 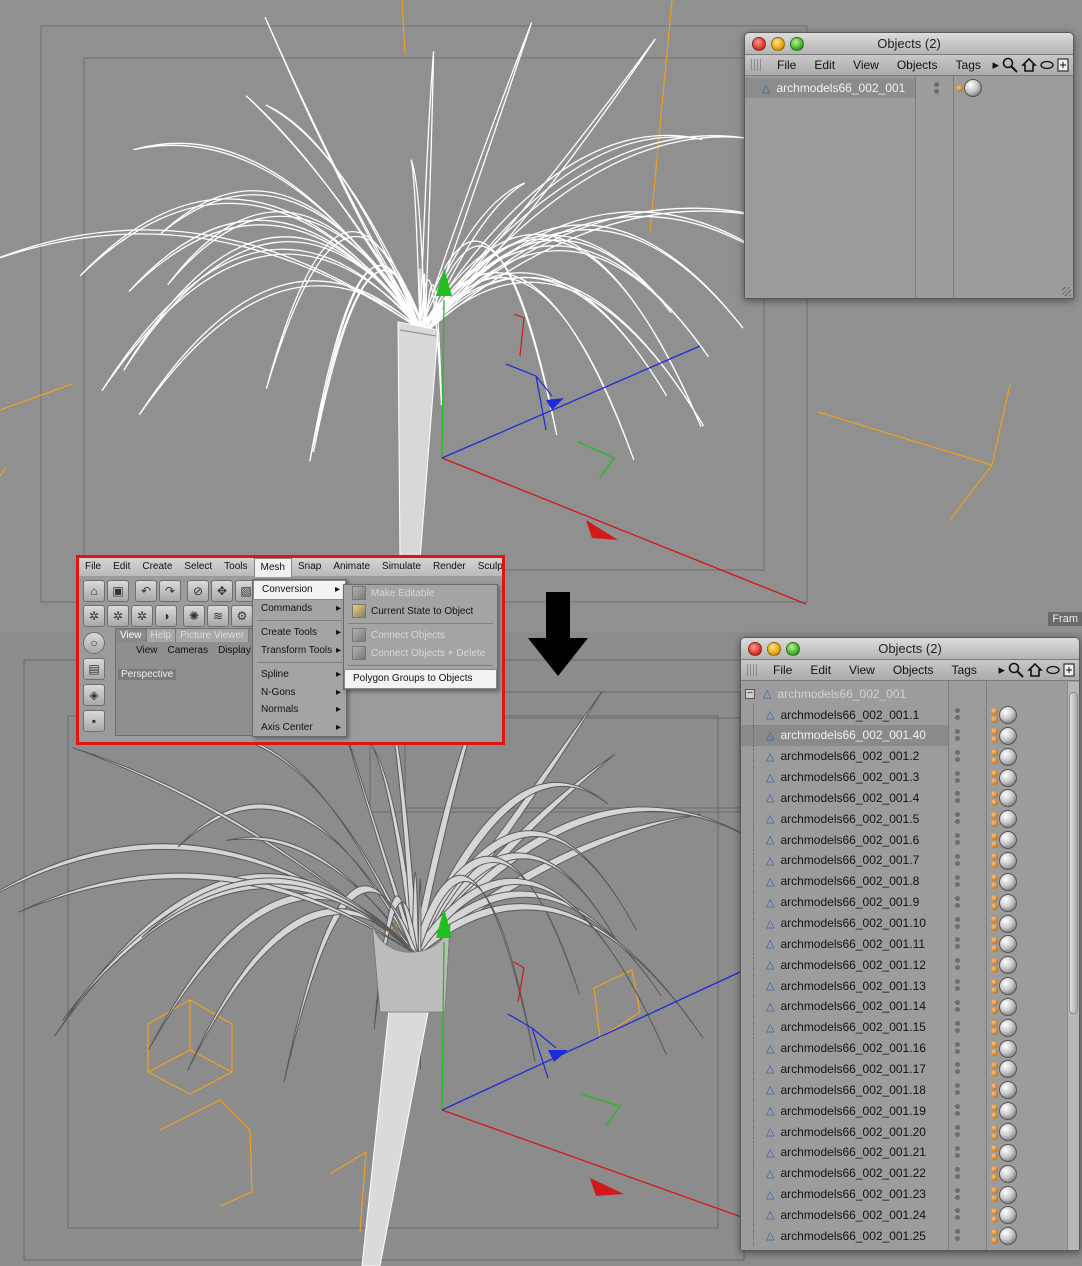 I want to click on expand-arrow-icon: ▸, so click(x=1001, y=670).